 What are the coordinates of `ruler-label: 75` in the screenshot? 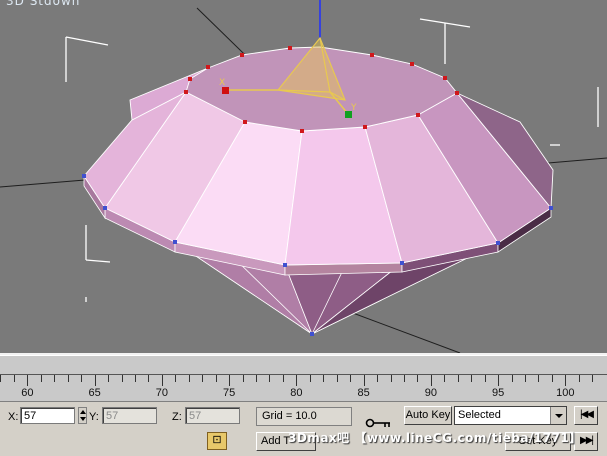 It's located at (229, 393).